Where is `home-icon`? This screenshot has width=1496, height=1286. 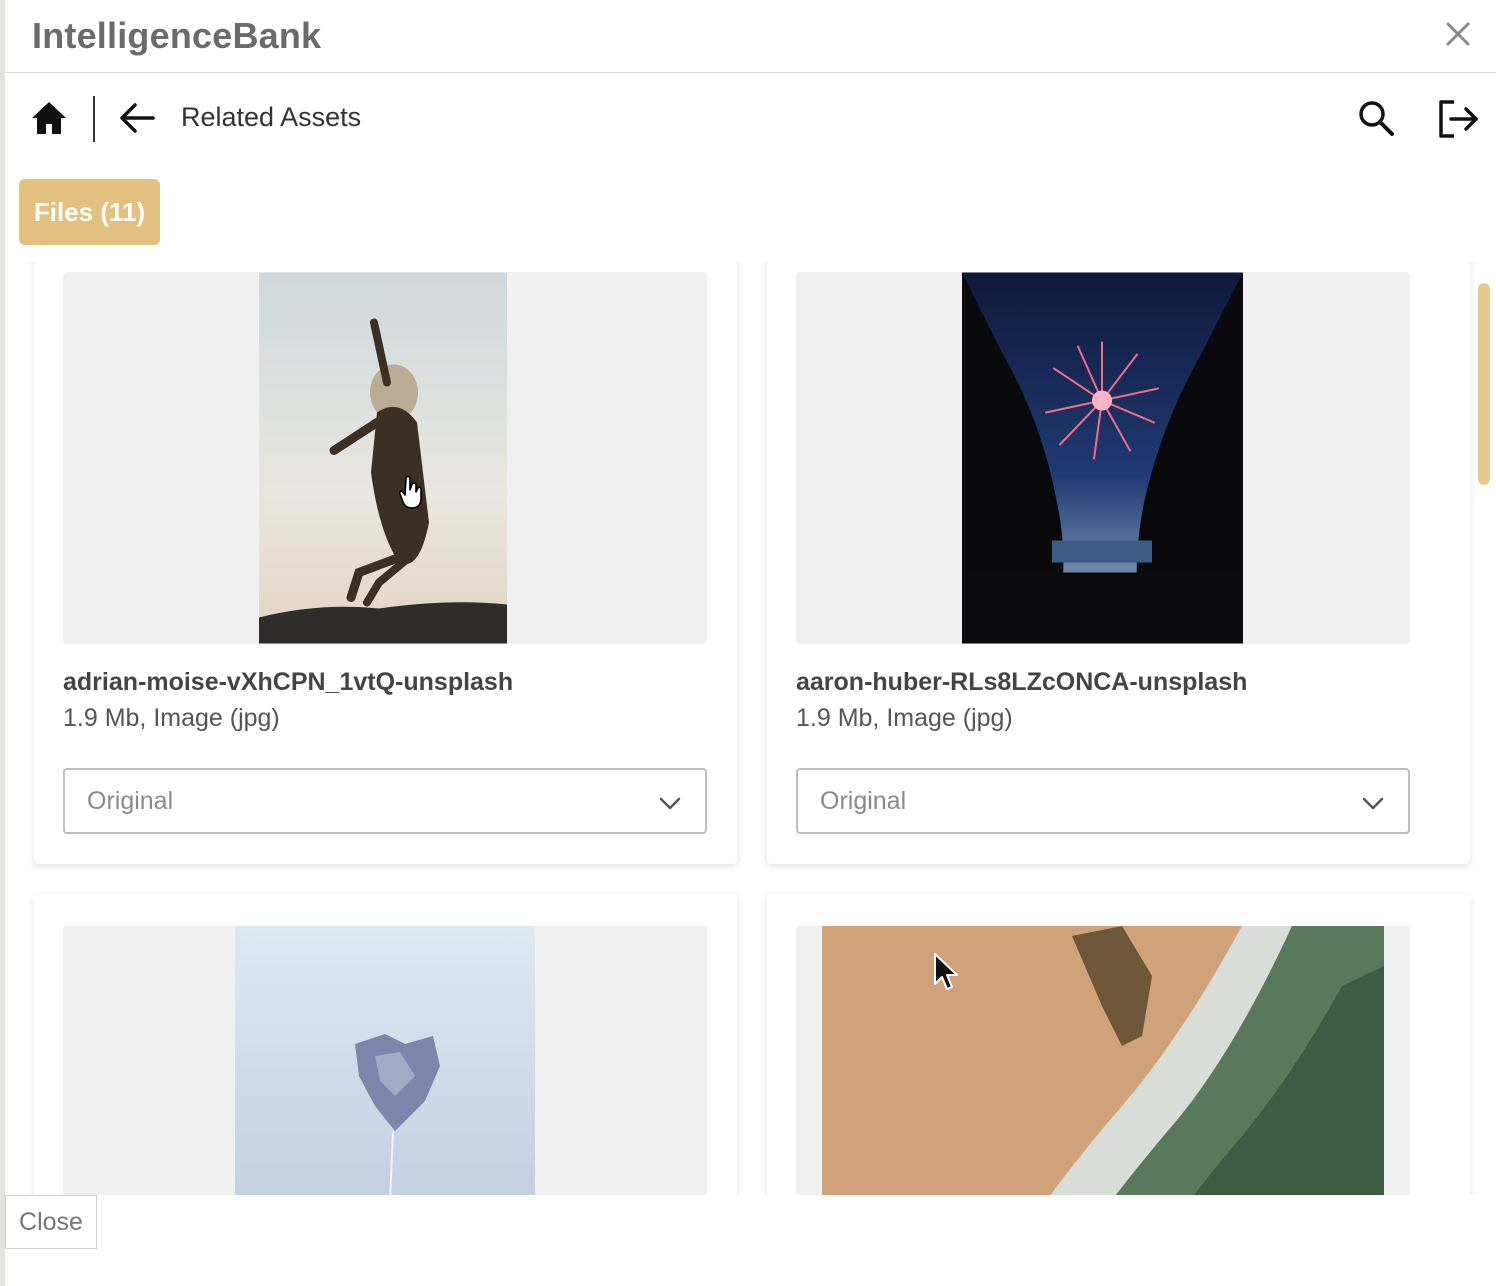 home-icon is located at coordinates (49, 118).